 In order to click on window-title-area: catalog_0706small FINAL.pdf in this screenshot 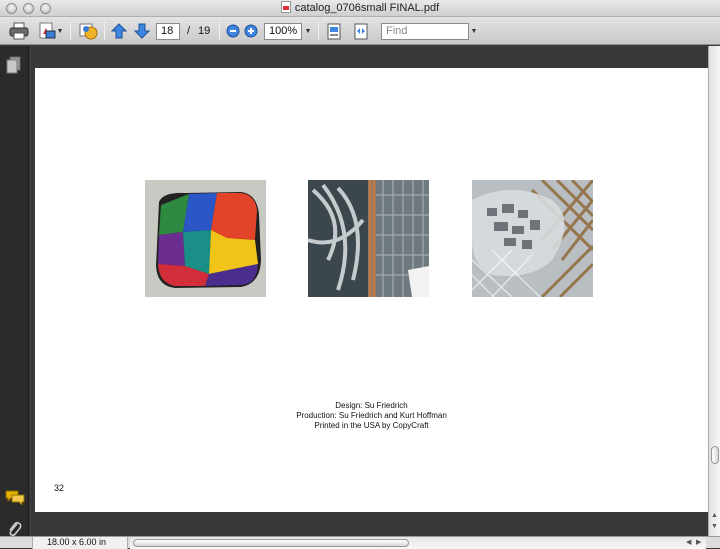, I will do `click(360, 7)`.